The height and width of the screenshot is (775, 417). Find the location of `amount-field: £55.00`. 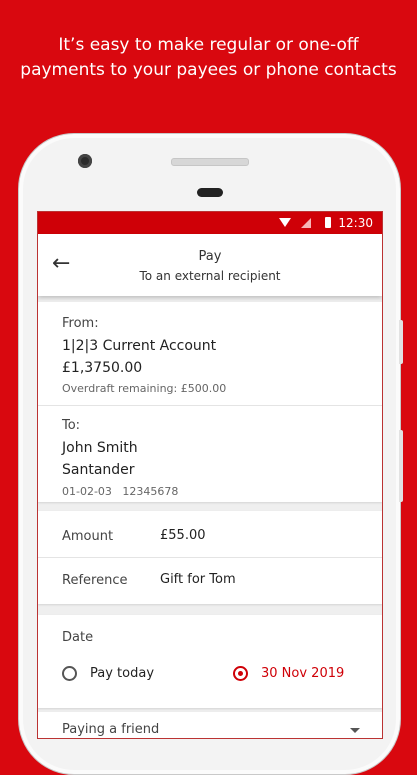

amount-field: £55.00 is located at coordinates (183, 535).